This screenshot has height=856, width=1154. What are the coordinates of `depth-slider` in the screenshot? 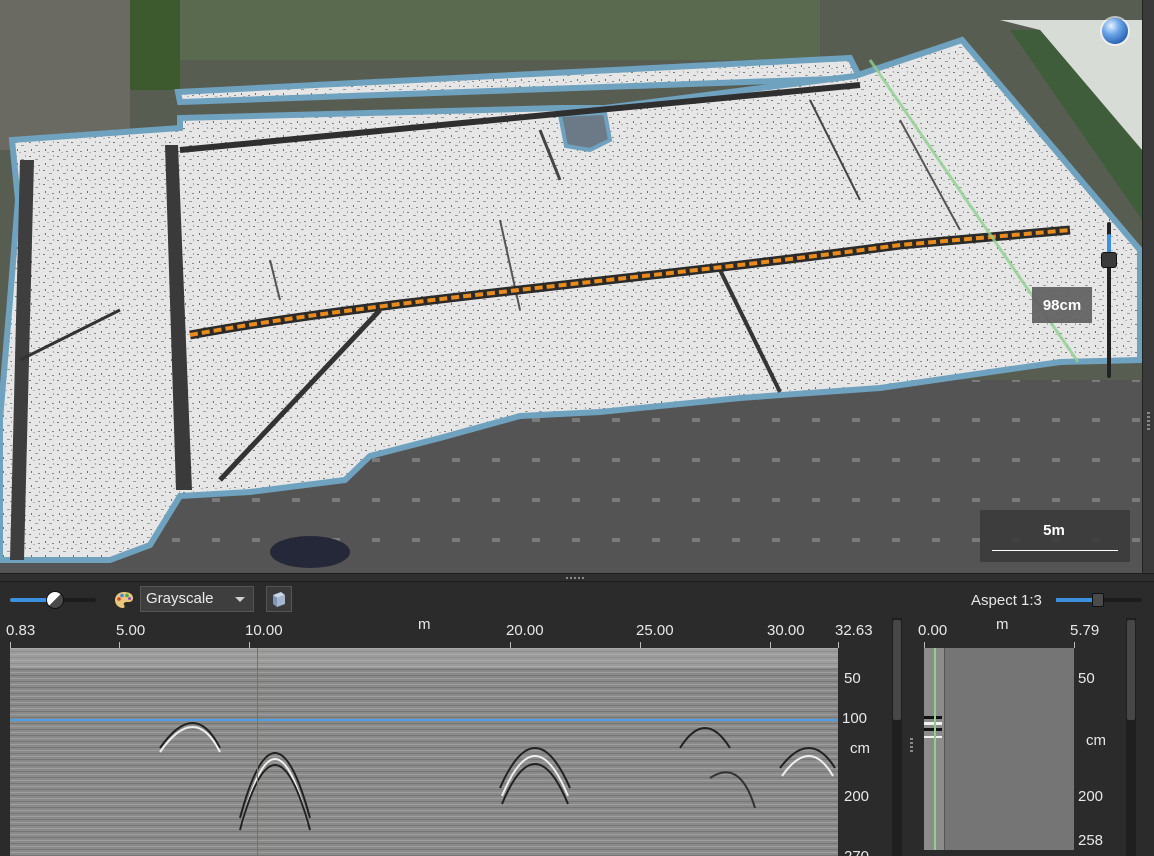 It's located at (1109, 301).